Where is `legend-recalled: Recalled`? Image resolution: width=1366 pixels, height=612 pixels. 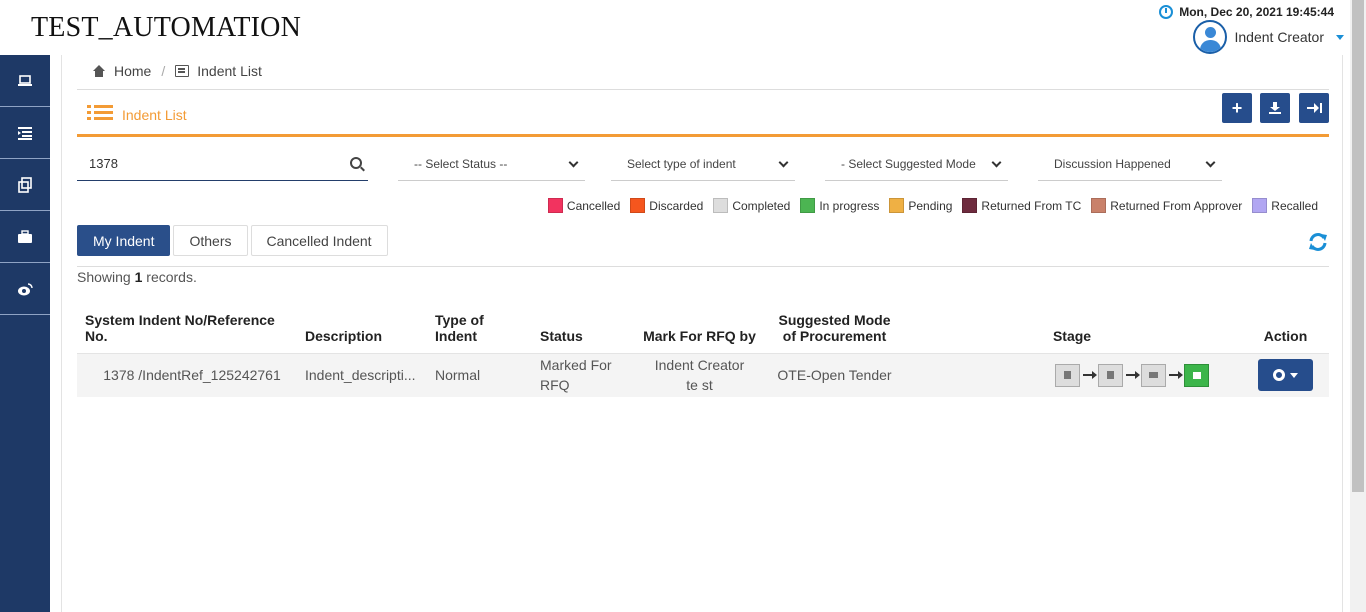 legend-recalled: Recalled is located at coordinates (1285, 205).